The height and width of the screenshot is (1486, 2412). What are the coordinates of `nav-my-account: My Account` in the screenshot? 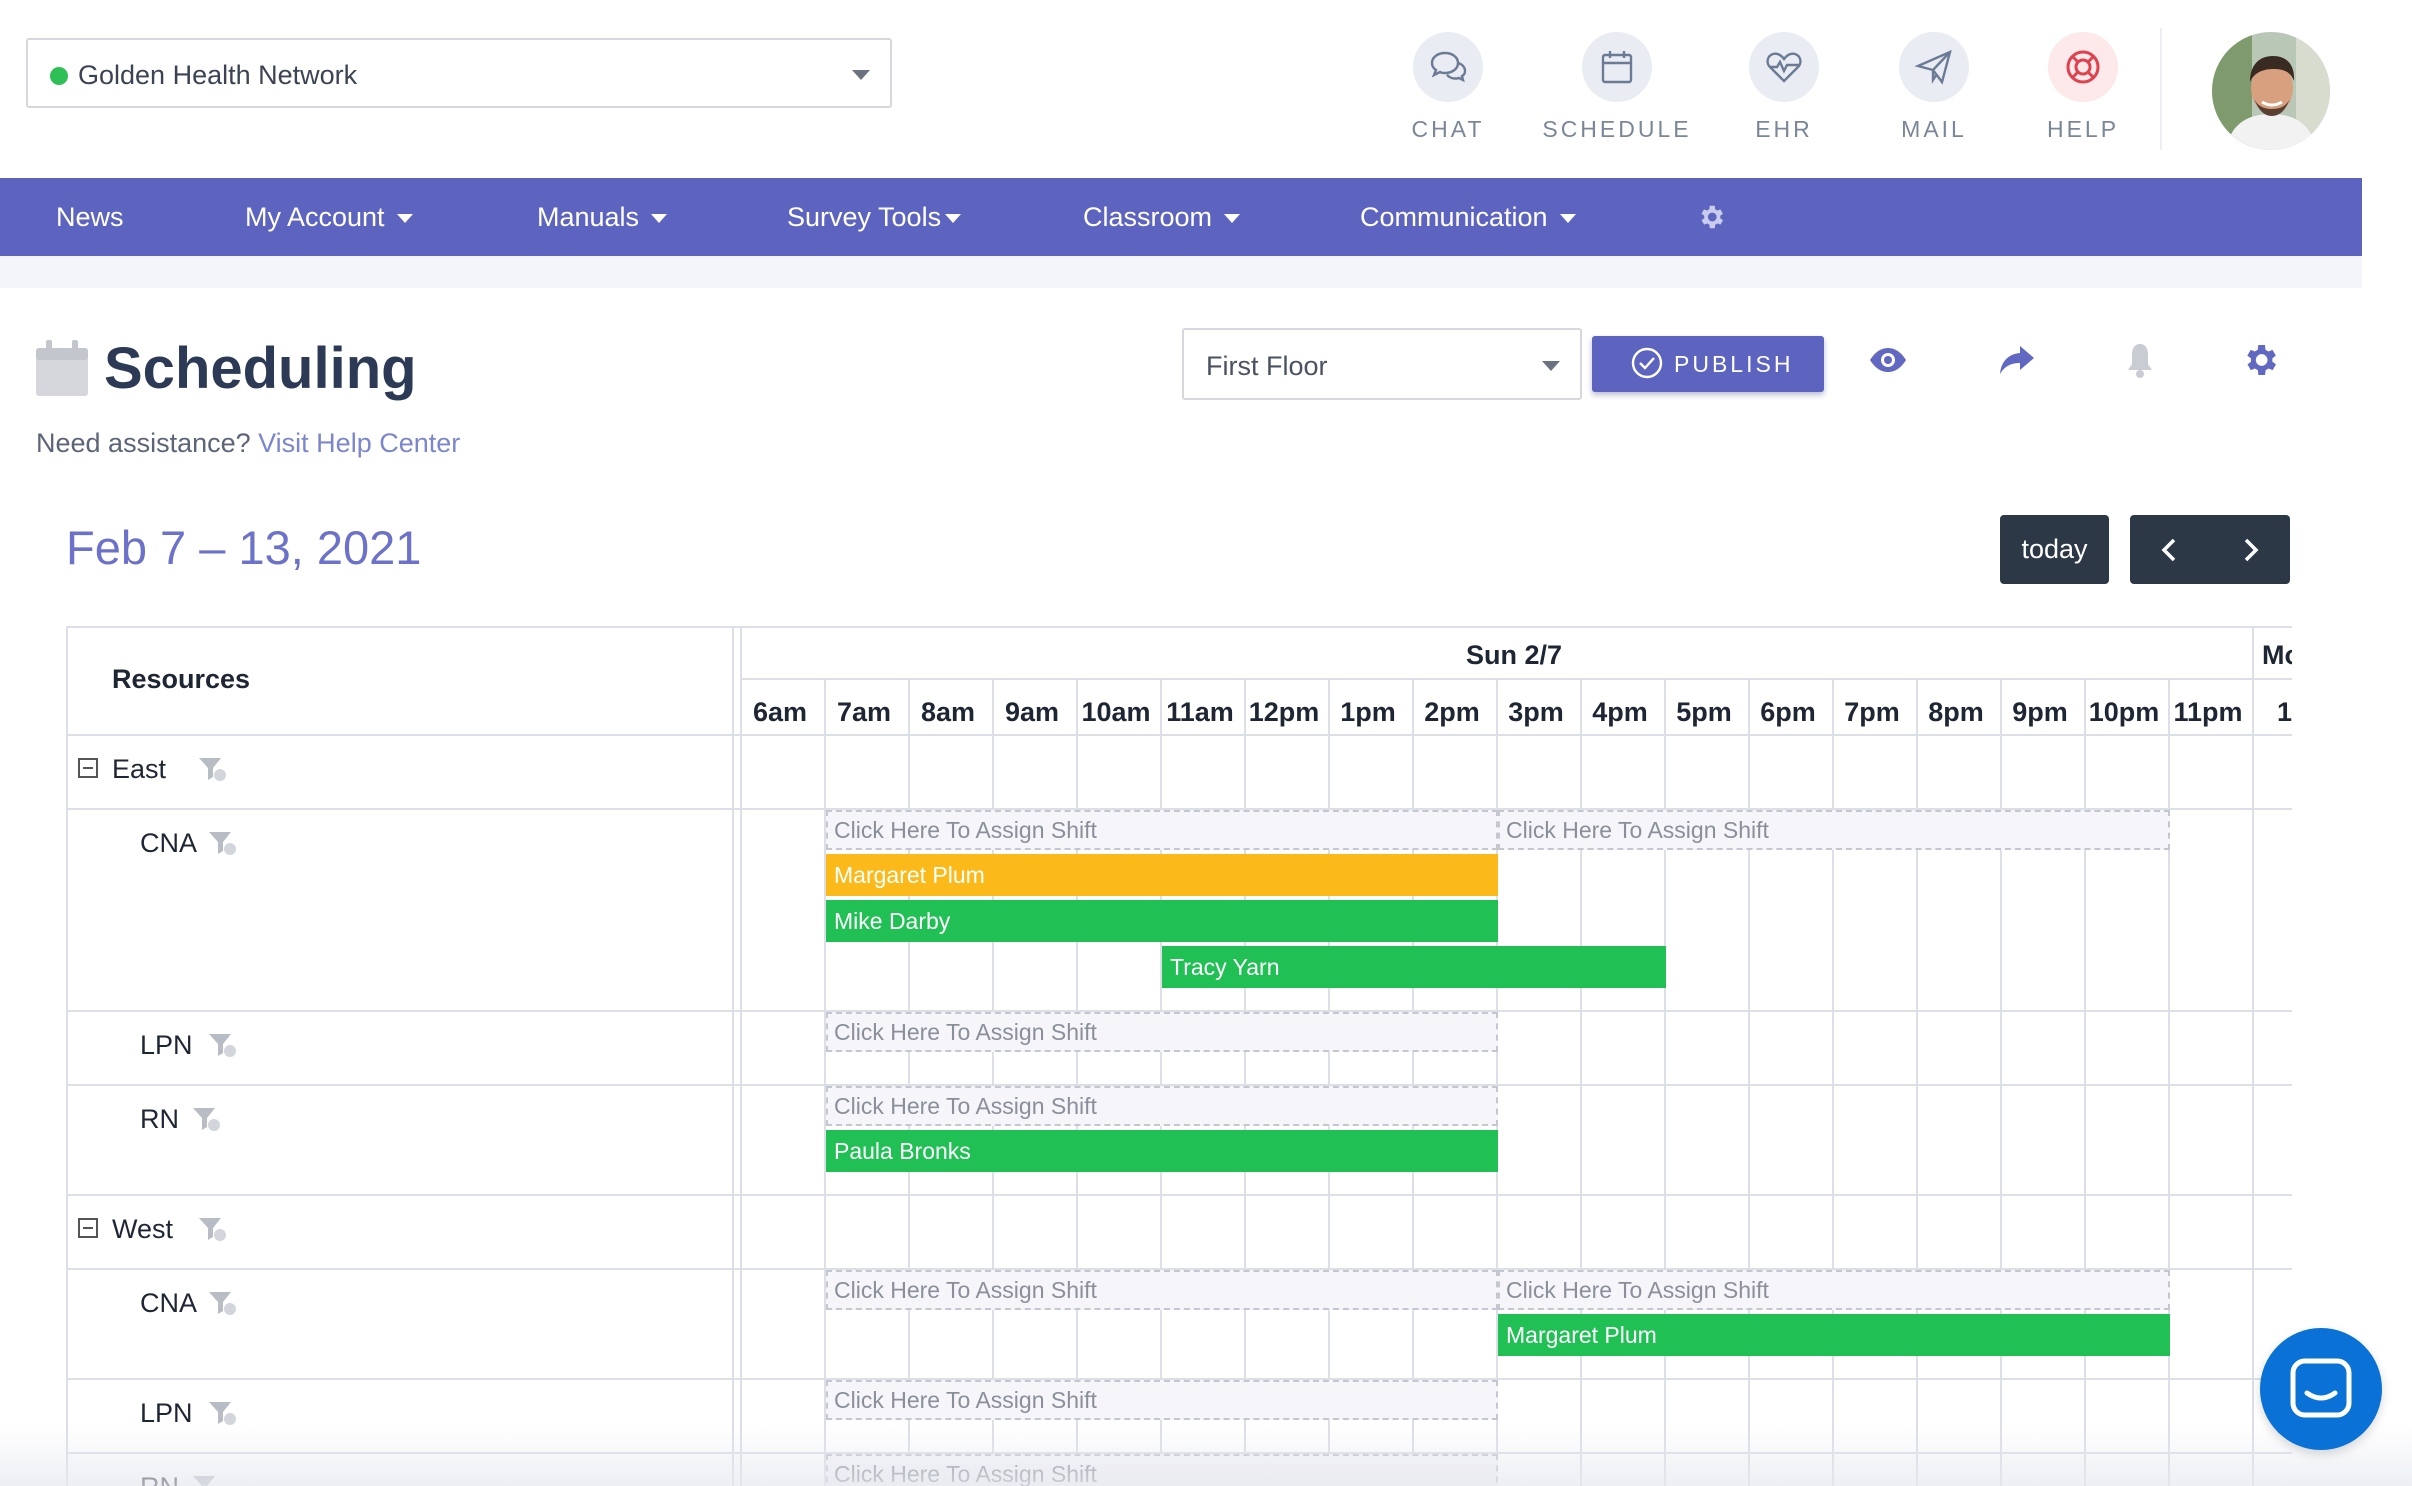 It's located at (329, 217).